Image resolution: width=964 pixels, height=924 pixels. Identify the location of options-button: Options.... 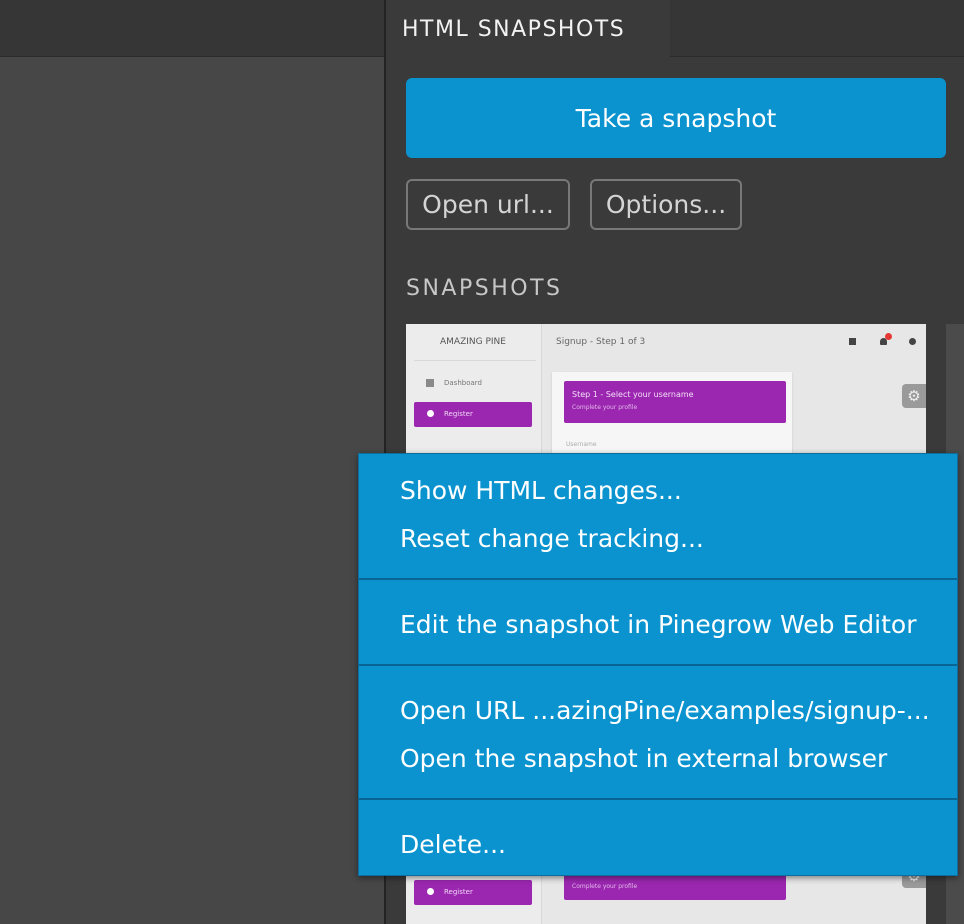
(666, 204).